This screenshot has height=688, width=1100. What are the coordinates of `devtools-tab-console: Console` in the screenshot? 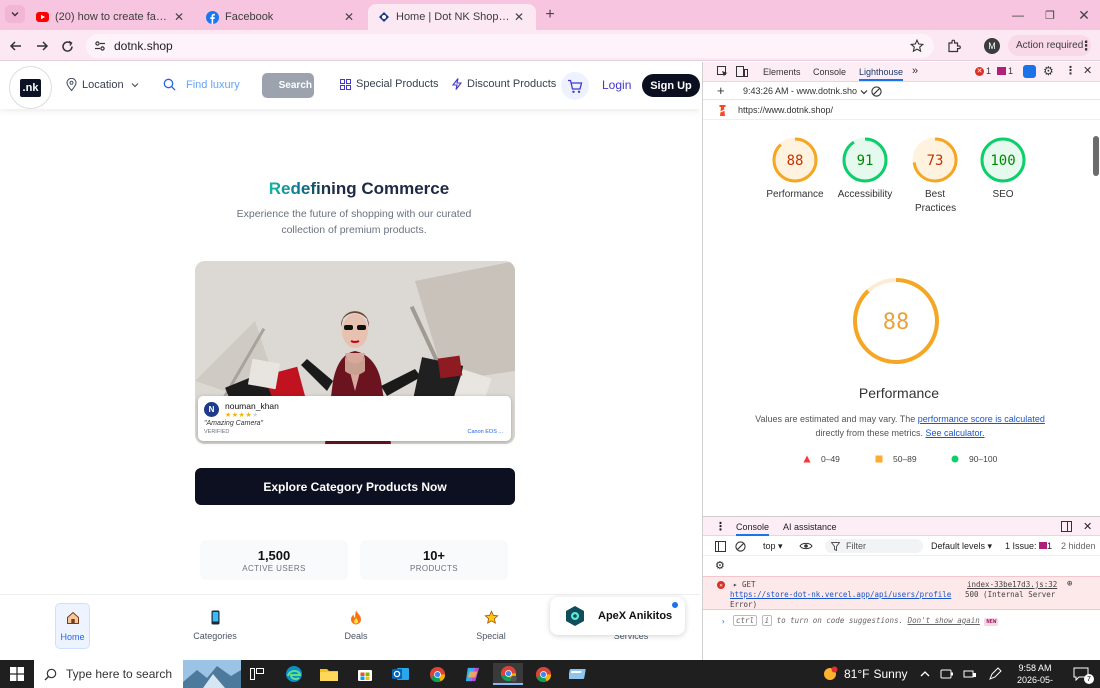 It's located at (829, 72).